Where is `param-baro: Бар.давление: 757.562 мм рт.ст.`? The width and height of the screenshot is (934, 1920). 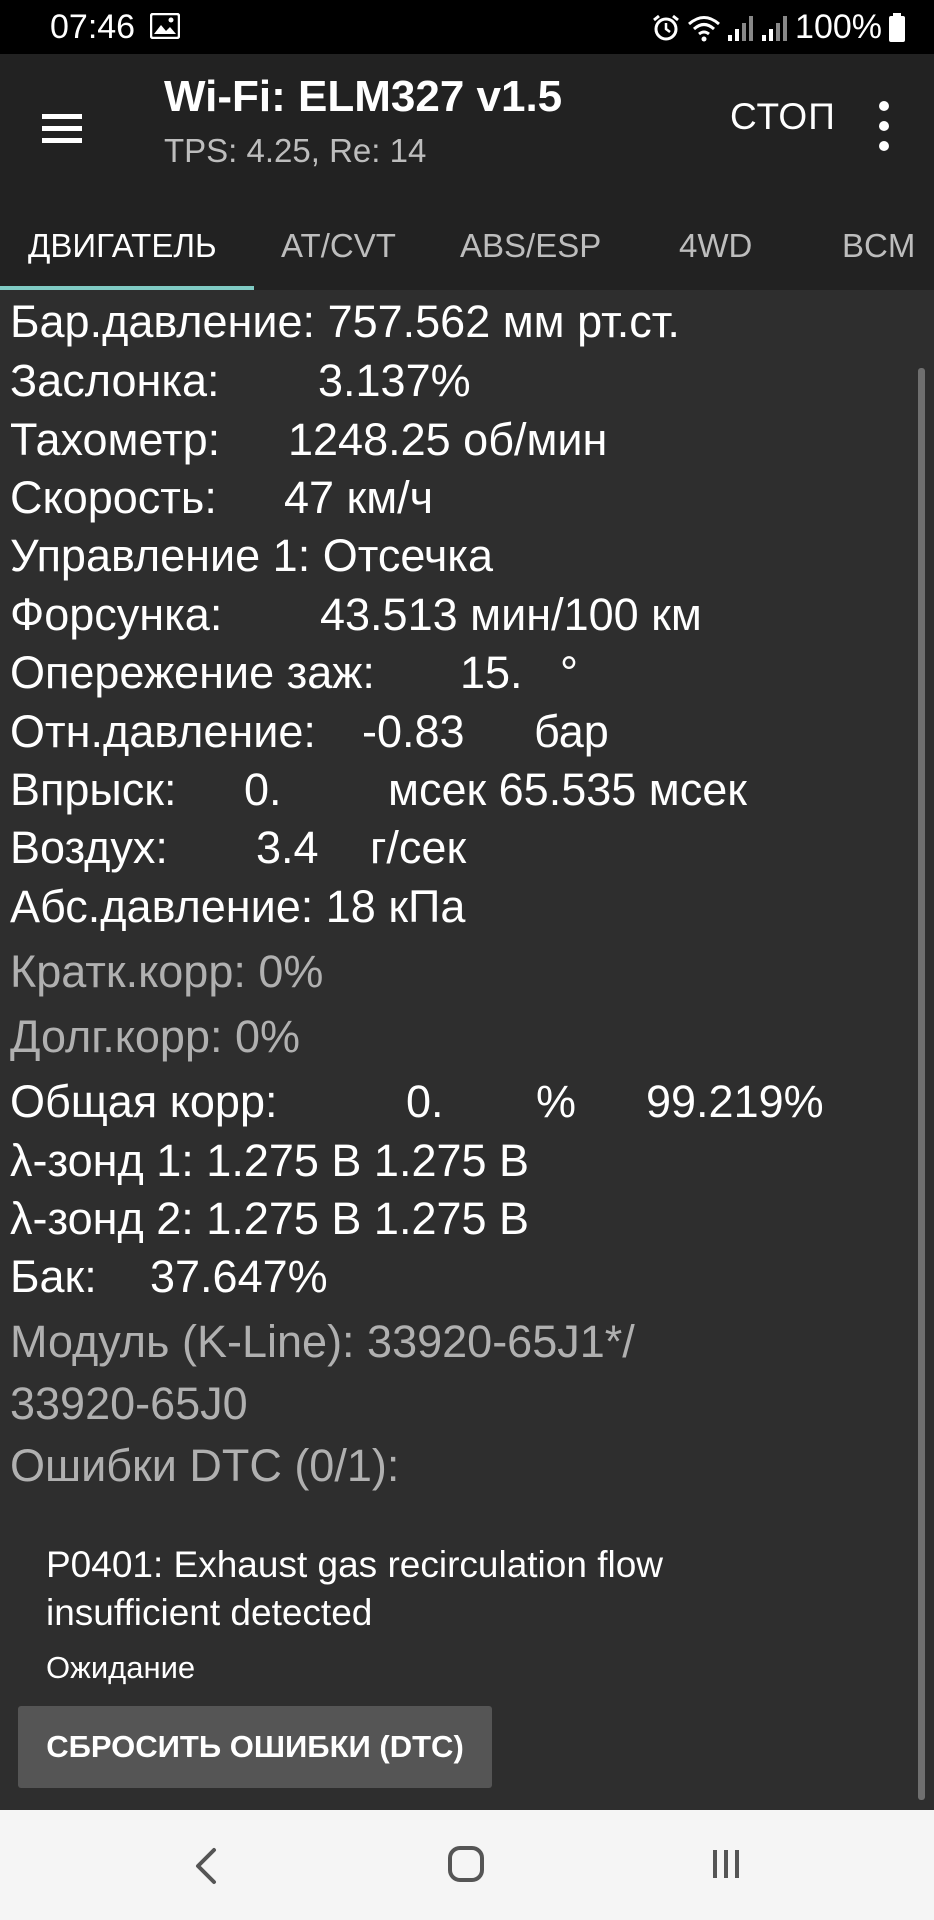 param-baro: Бар.давление: 757.562 мм рт.ст. is located at coordinates (345, 321).